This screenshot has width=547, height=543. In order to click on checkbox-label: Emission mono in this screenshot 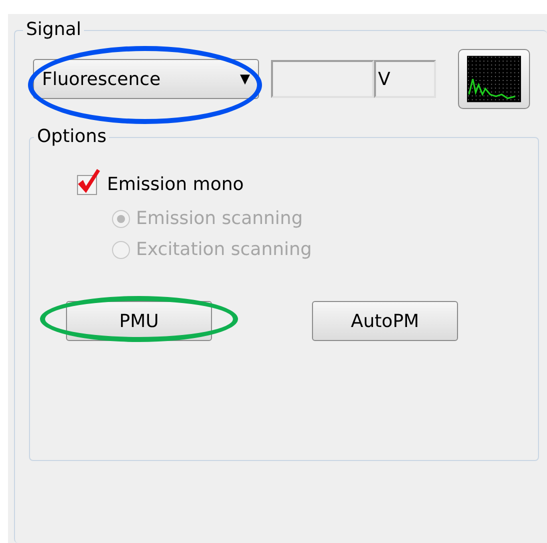, I will do `click(175, 184)`.